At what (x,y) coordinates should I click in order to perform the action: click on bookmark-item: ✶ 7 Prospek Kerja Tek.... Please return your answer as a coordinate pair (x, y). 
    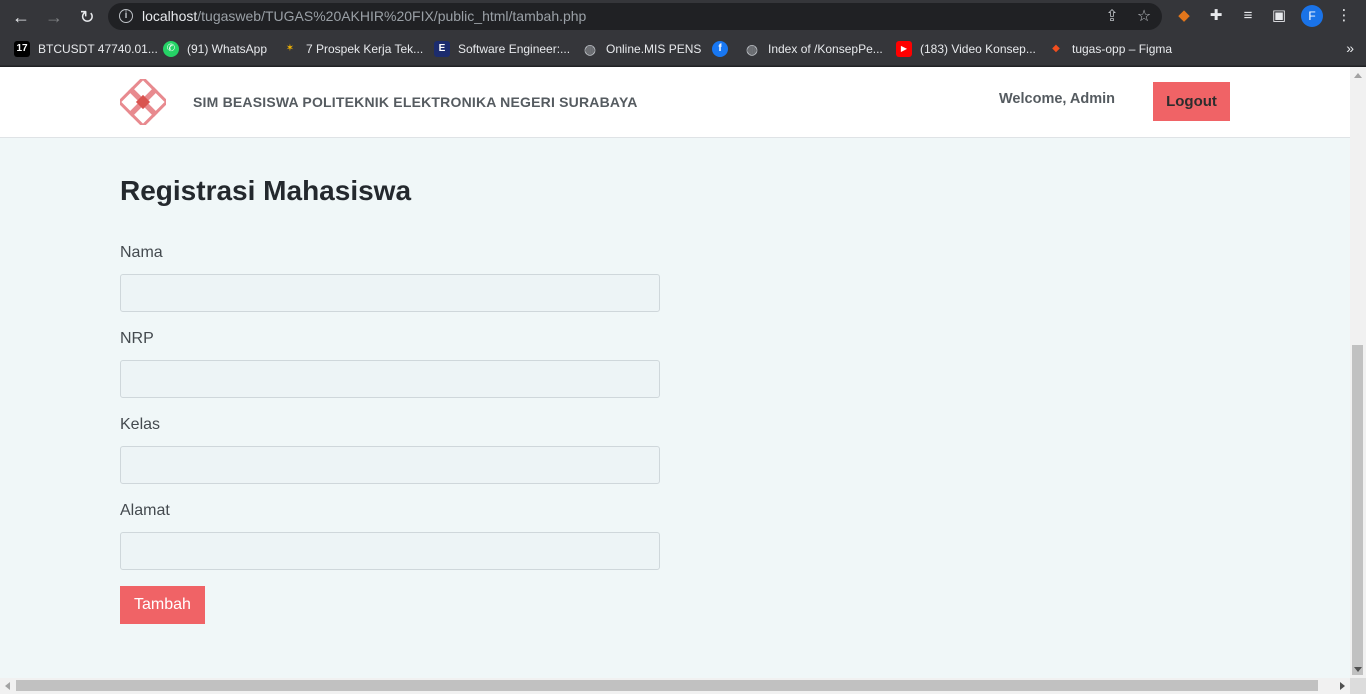
    Looking at the image, I should click on (352, 49).